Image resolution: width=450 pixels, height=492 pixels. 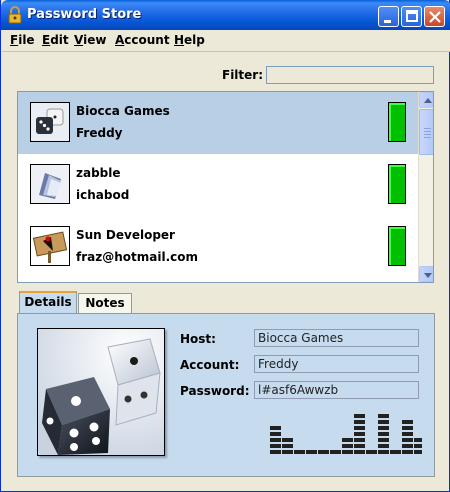 What do you see at coordinates (226, 41) in the screenshot?
I see `menu-bar: File Edit View Account Help` at bounding box center [226, 41].